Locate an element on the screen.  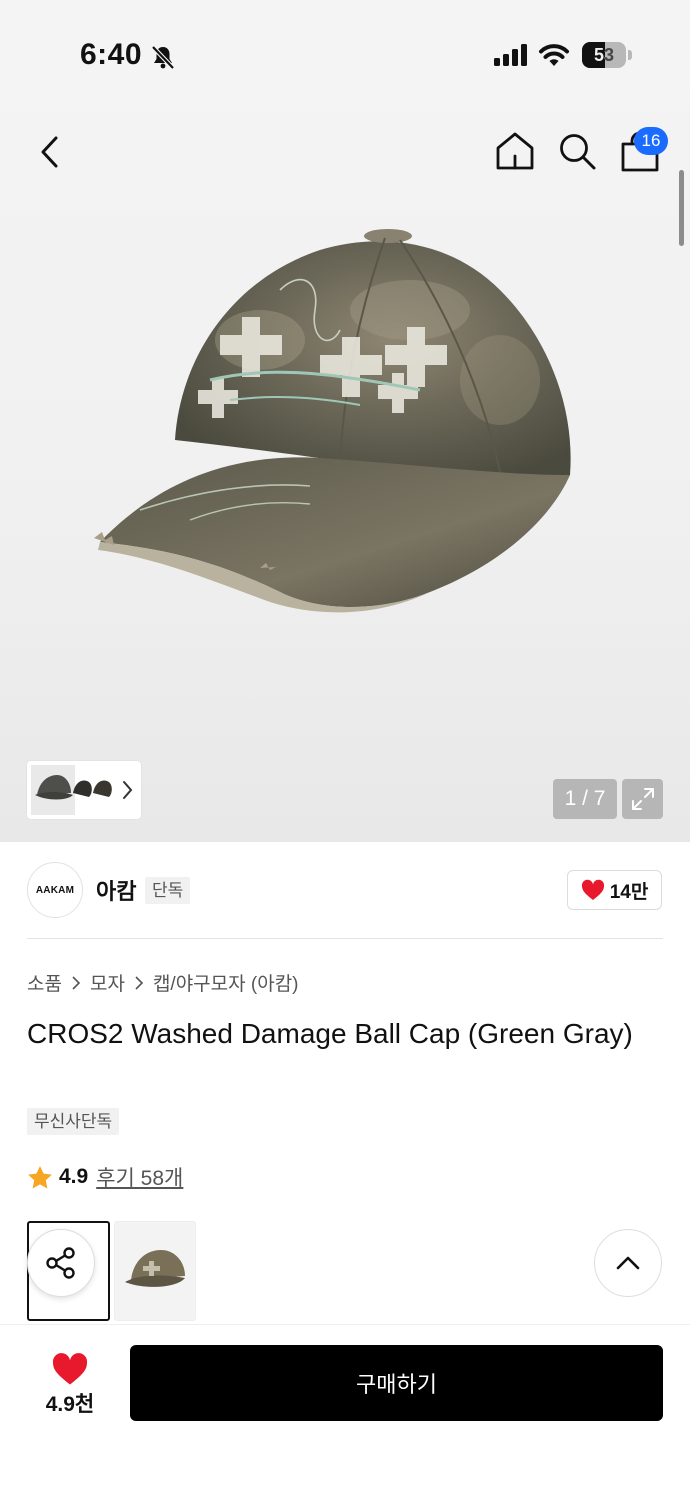
brand-like-count: 14만 is located at coordinates (629, 892).